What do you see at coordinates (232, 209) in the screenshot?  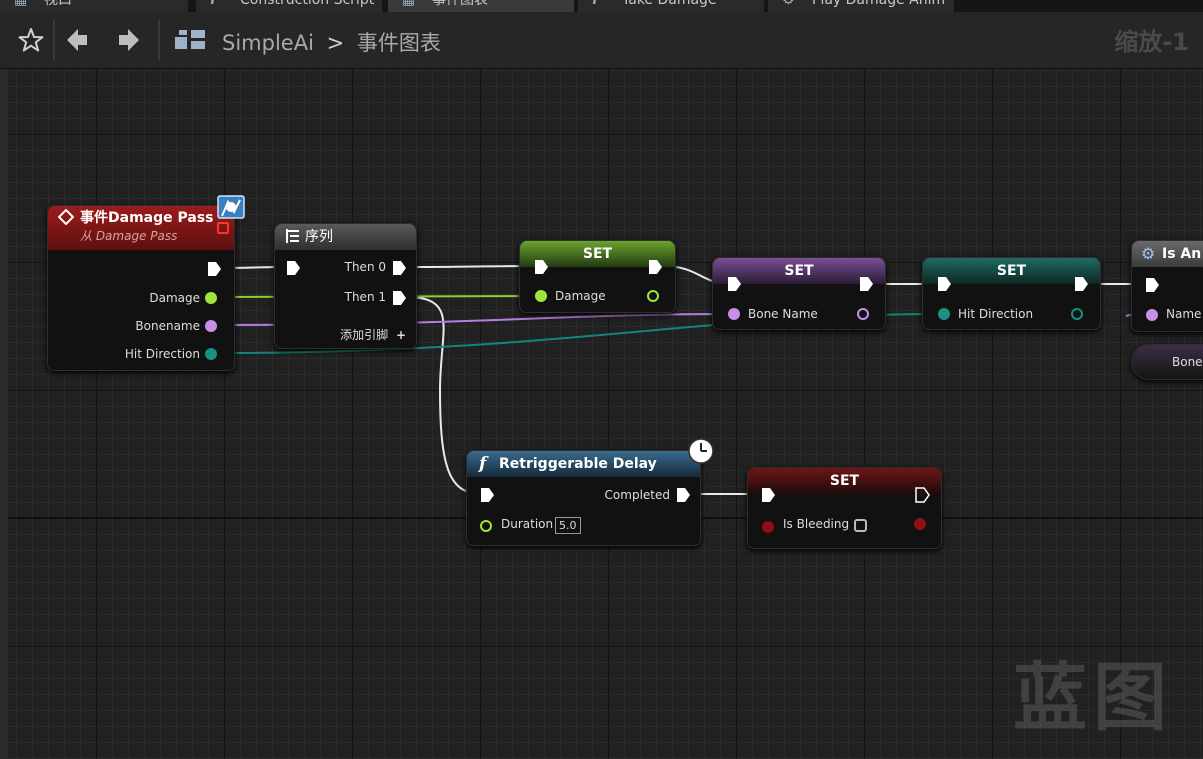 I see `replicated-event-icon` at bounding box center [232, 209].